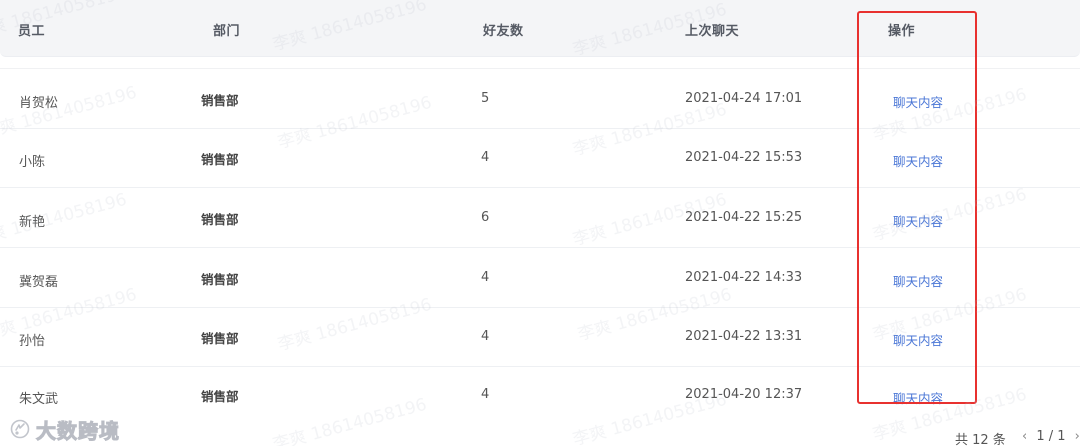  Describe the element at coordinates (540, 278) in the screenshot. I see `table-row: 冀贺磊 销售部 4 2021-04-22 14:33 聊天内容` at that location.